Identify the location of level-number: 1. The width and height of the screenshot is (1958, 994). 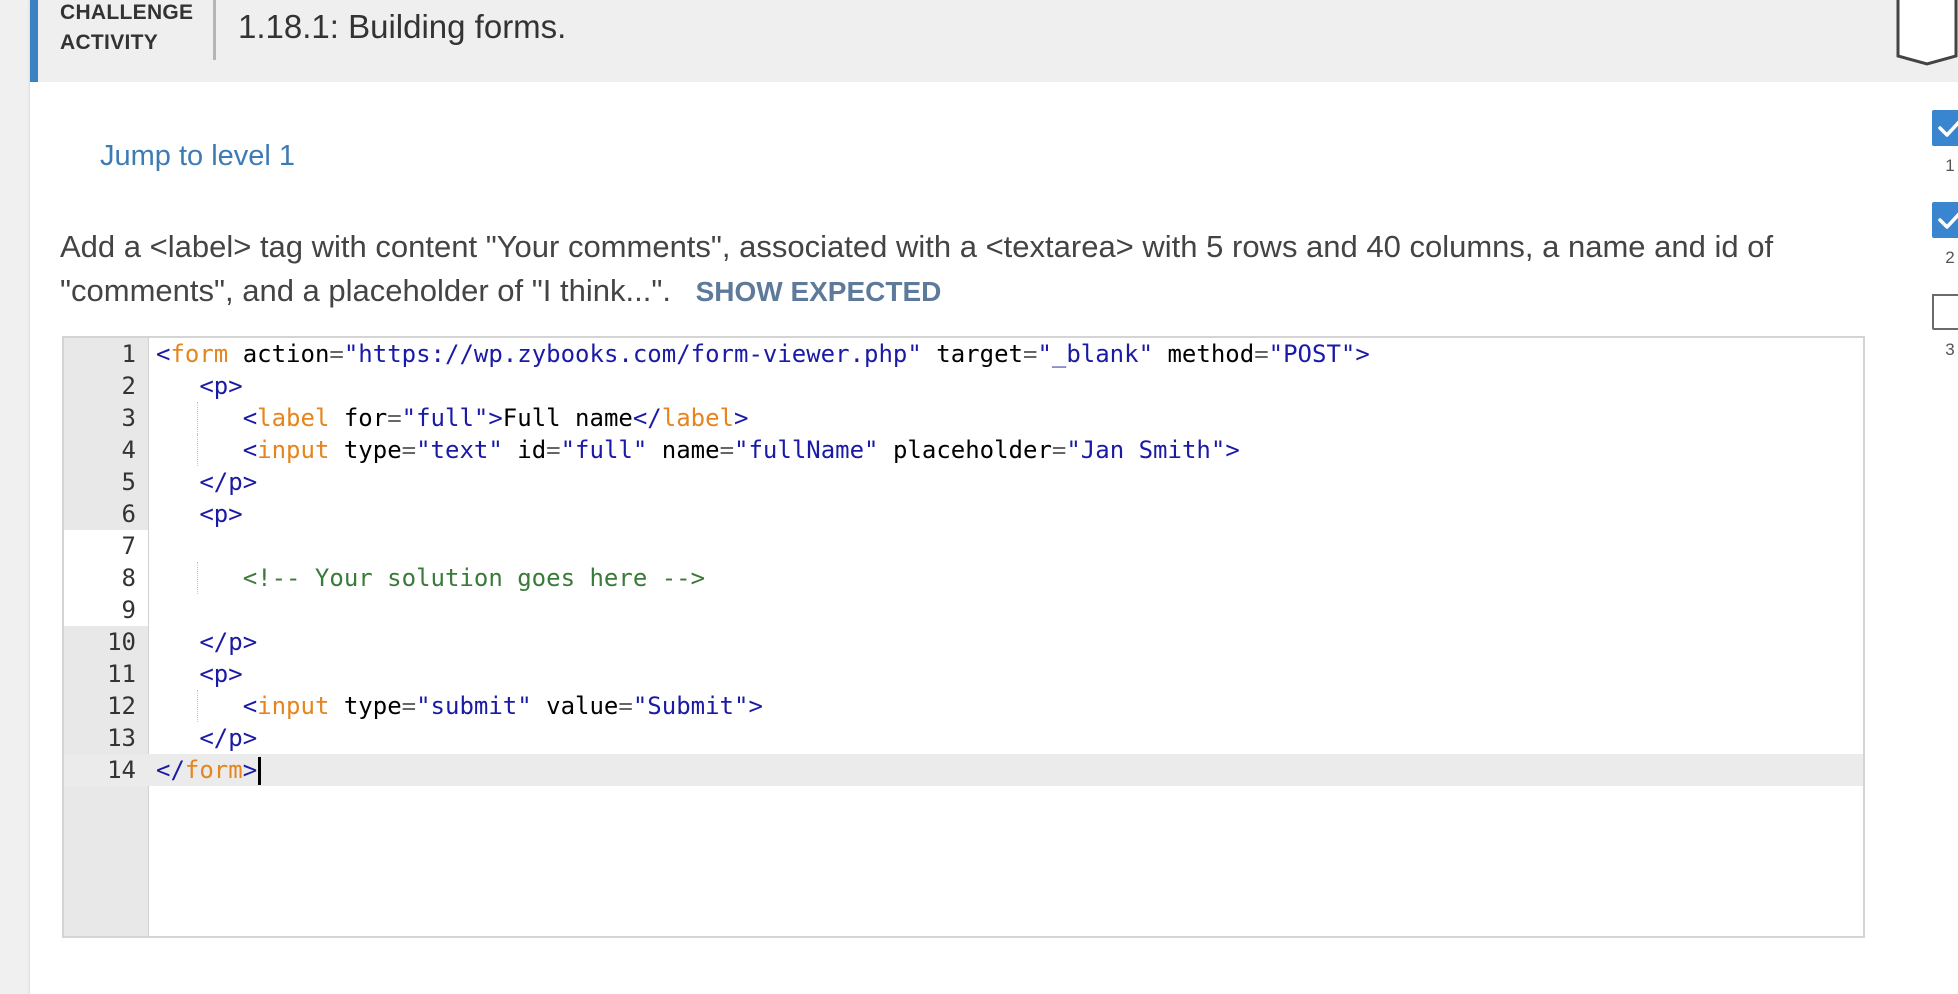
(1950, 165).